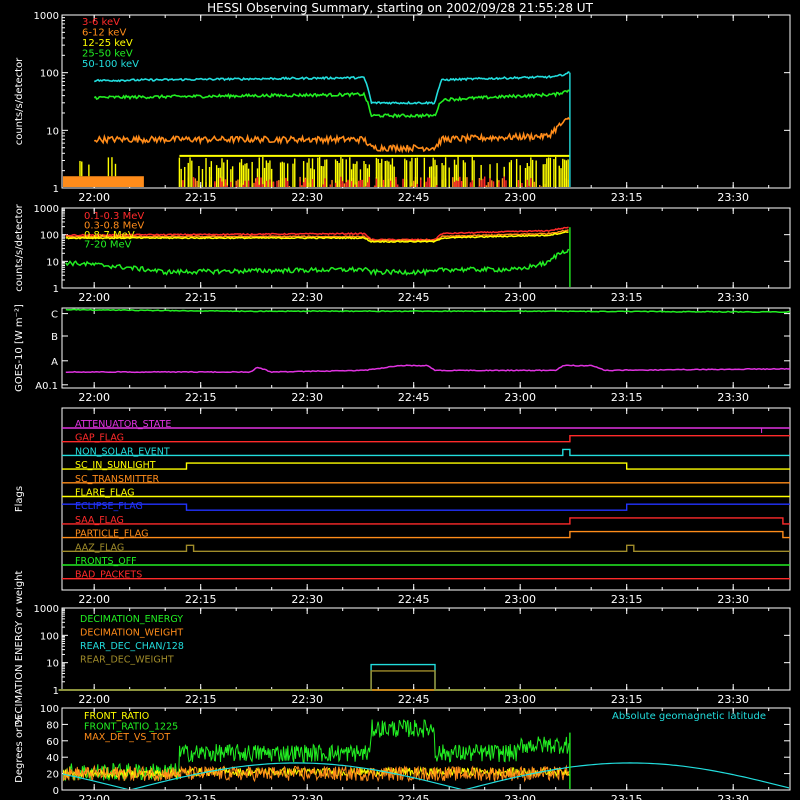  Describe the element at coordinates (520, 599) in the screenshot. I see `flags-xtick-label: 23:00` at that location.